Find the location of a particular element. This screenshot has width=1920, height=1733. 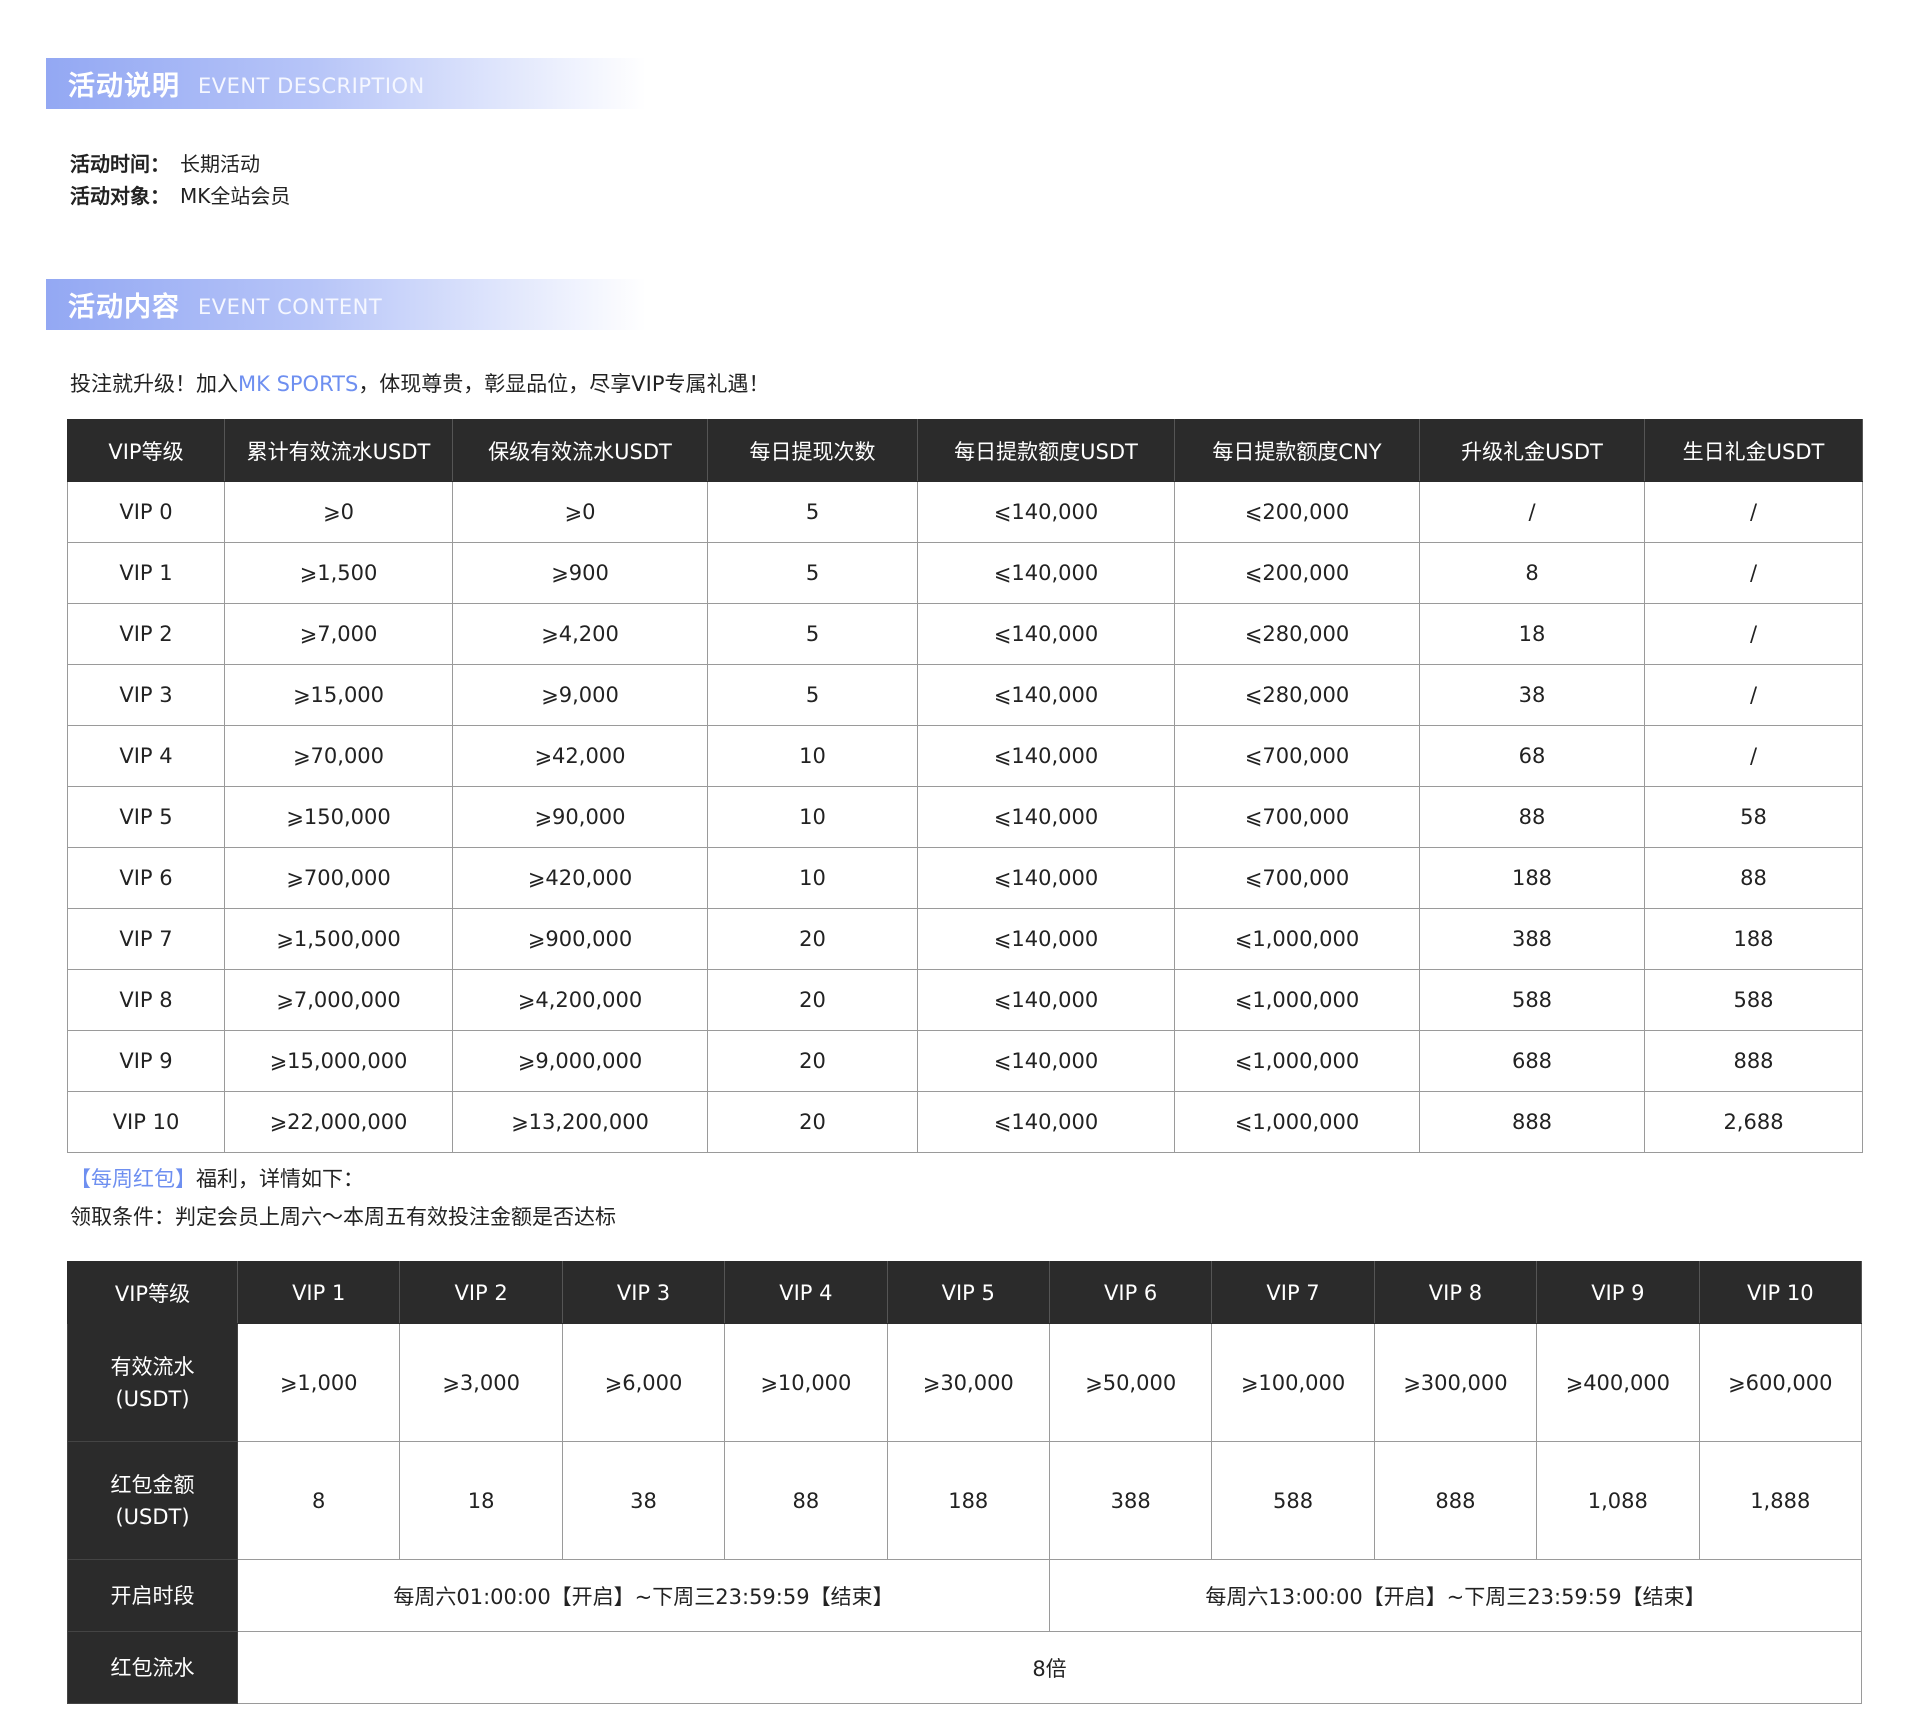

info-target: 活动对象： MK全站会员 is located at coordinates (180, 196).